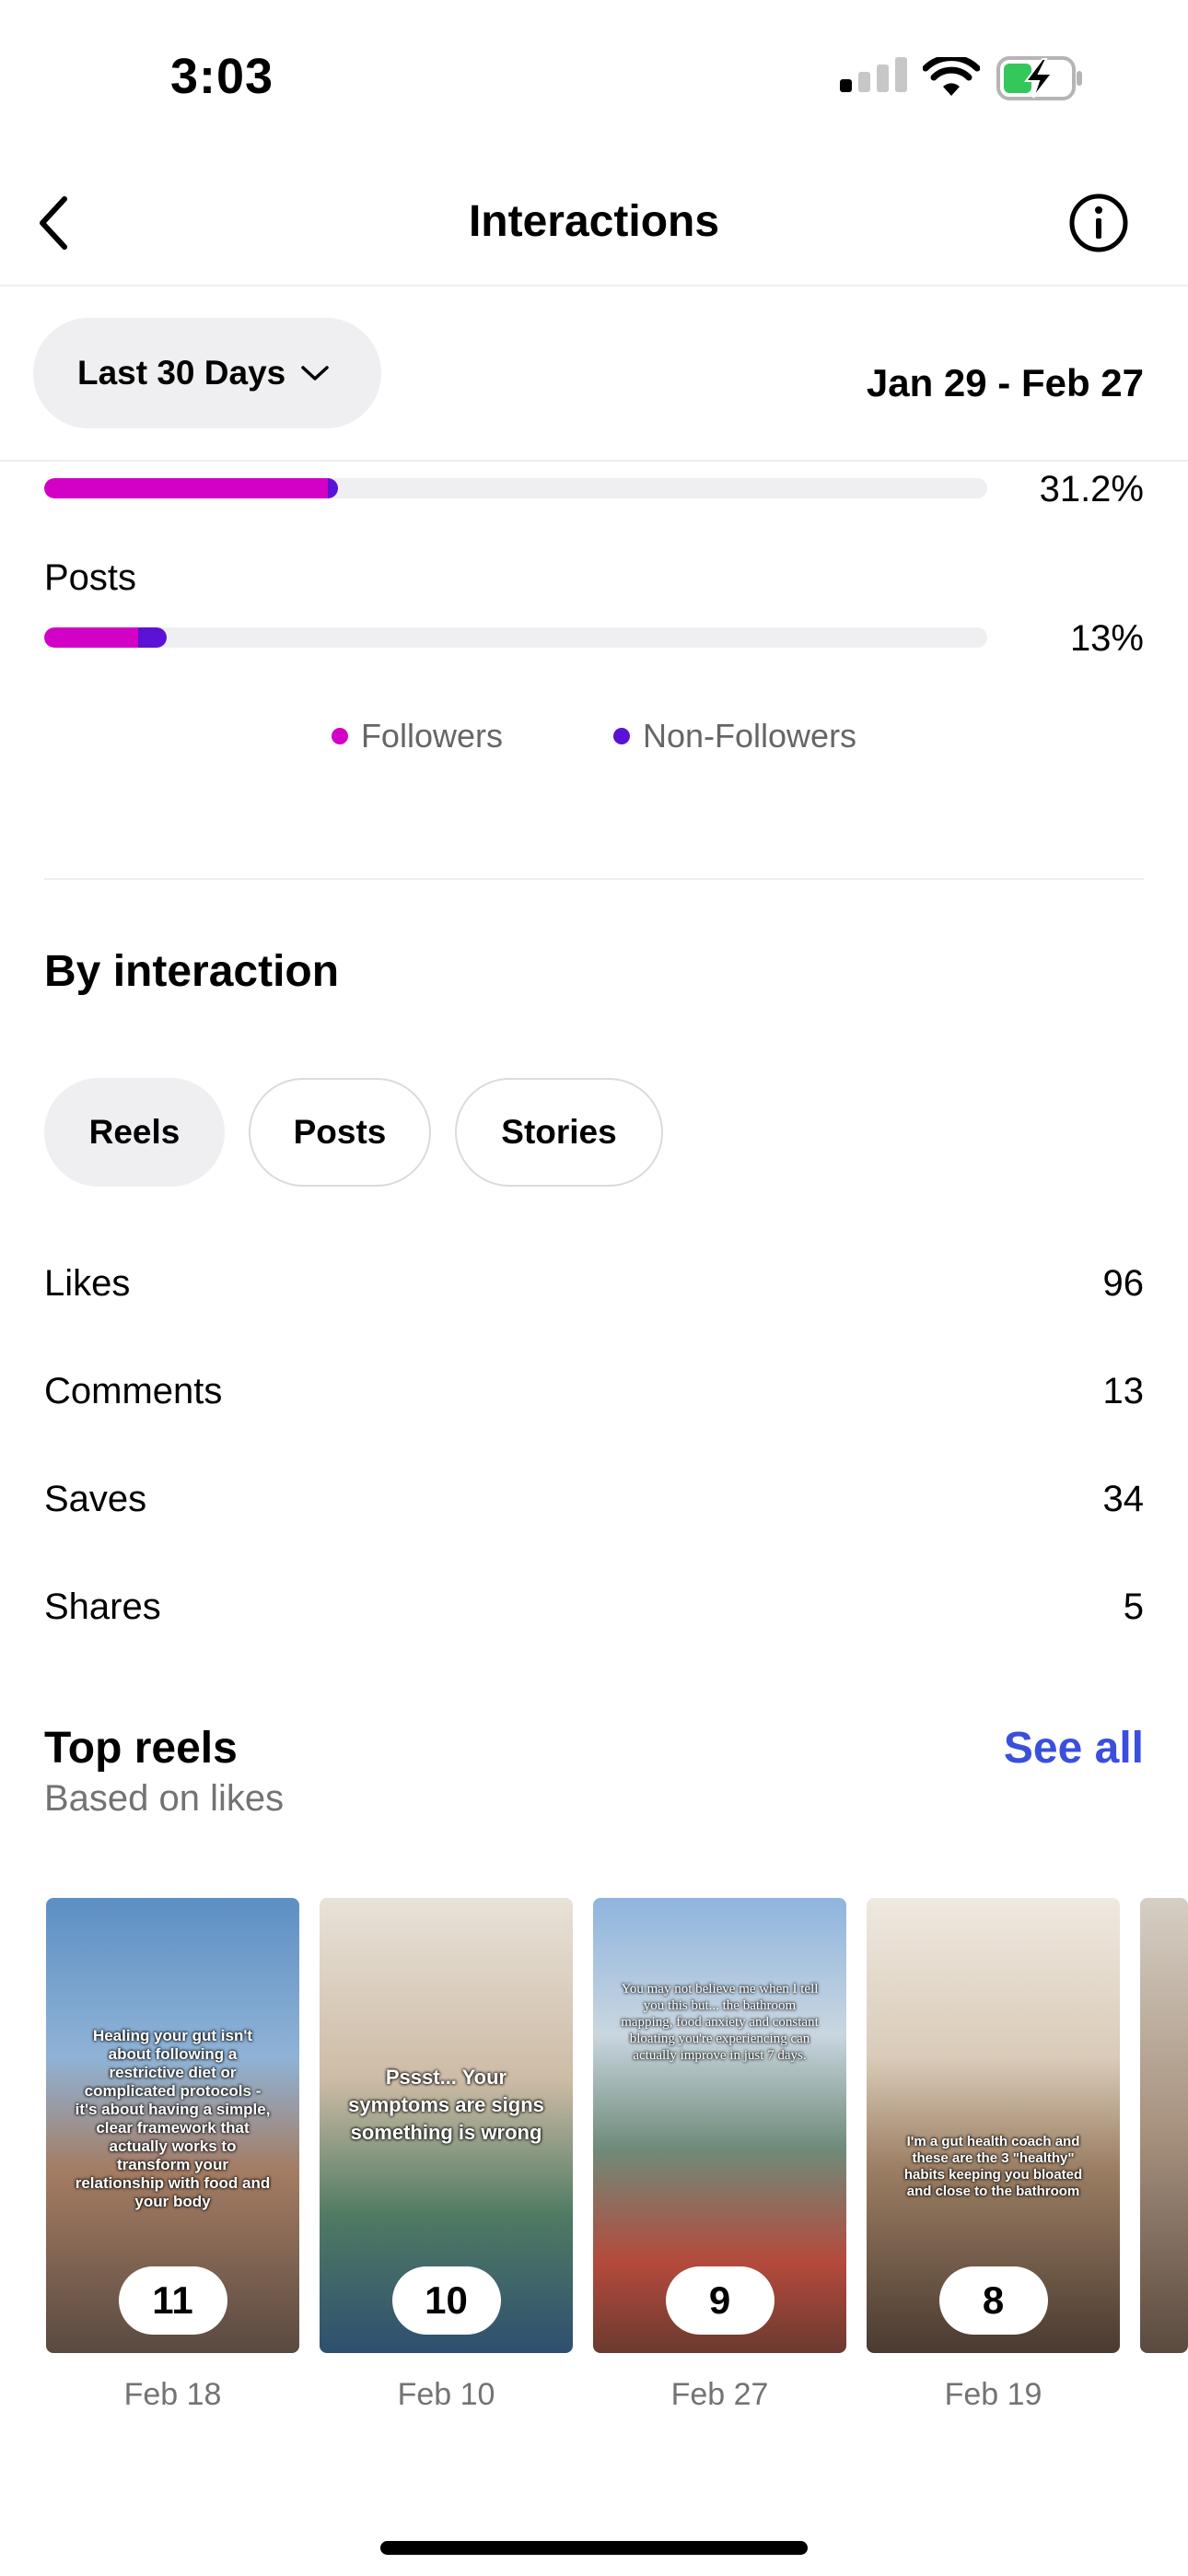 This screenshot has width=1188, height=2576. What do you see at coordinates (192, 971) in the screenshot?
I see `section-title-by-interaction: By interaction` at bounding box center [192, 971].